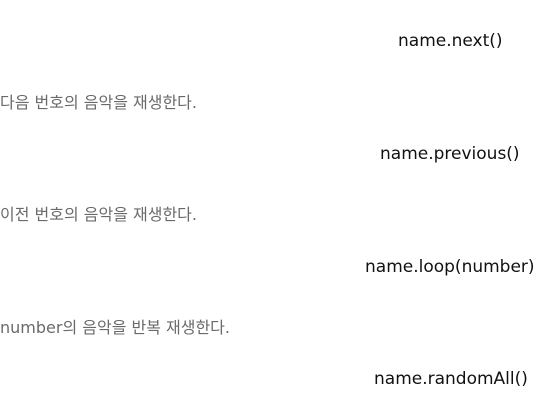 The image size is (555, 410). What do you see at coordinates (450, 41) in the screenshot?
I see `method-next: name.next()` at bounding box center [450, 41].